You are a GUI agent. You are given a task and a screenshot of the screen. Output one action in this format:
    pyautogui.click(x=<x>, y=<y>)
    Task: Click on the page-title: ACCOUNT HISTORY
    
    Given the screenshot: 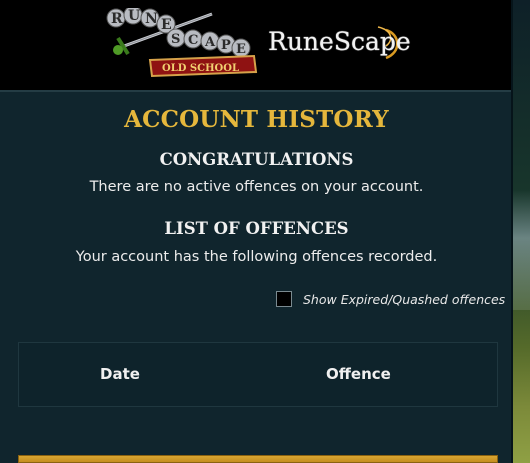 What is the action you would take?
    pyautogui.click(x=256, y=119)
    